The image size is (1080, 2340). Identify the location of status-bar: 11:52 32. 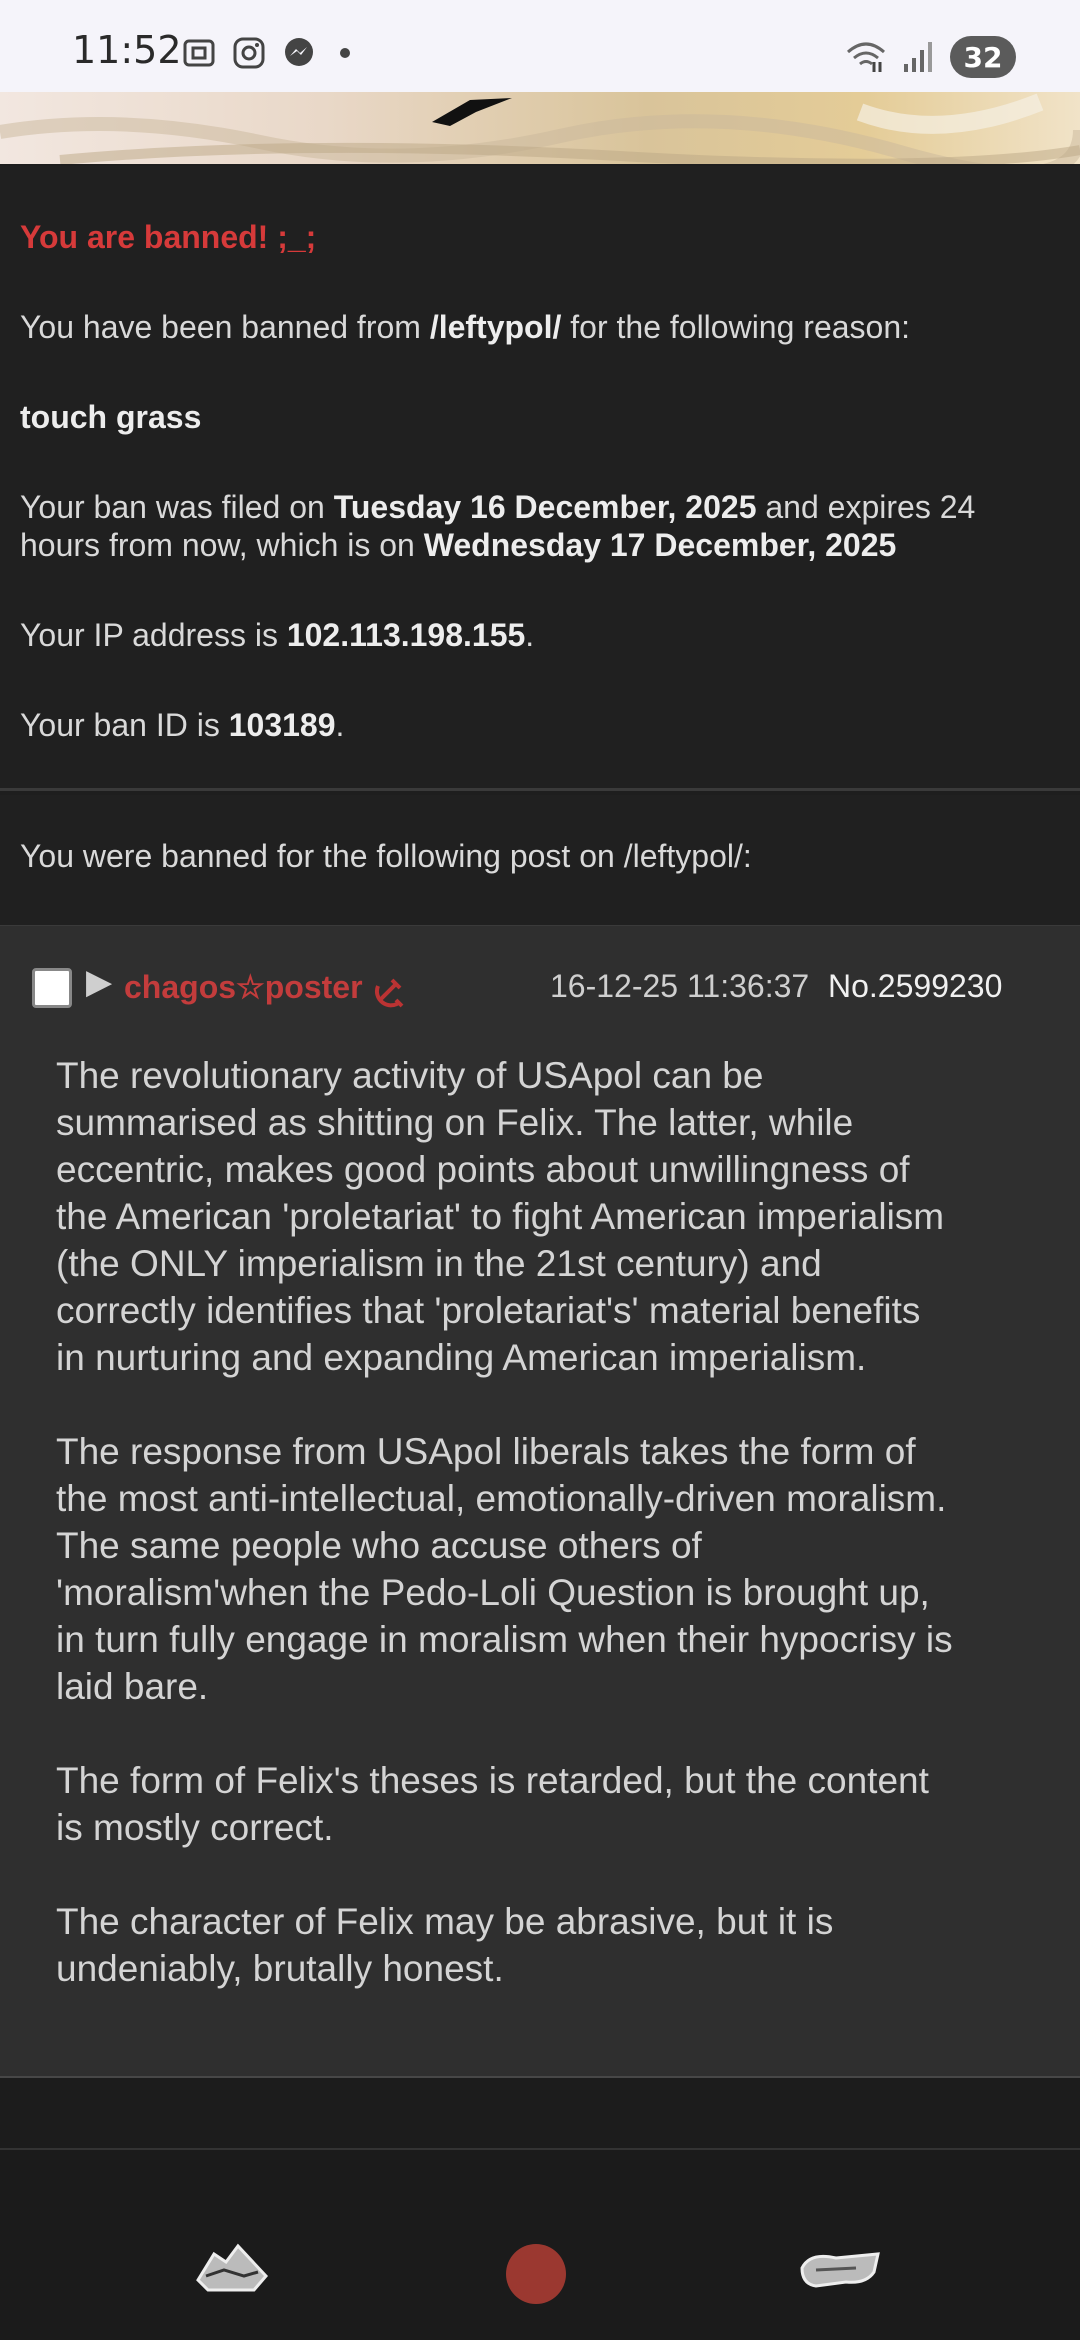
(540, 46).